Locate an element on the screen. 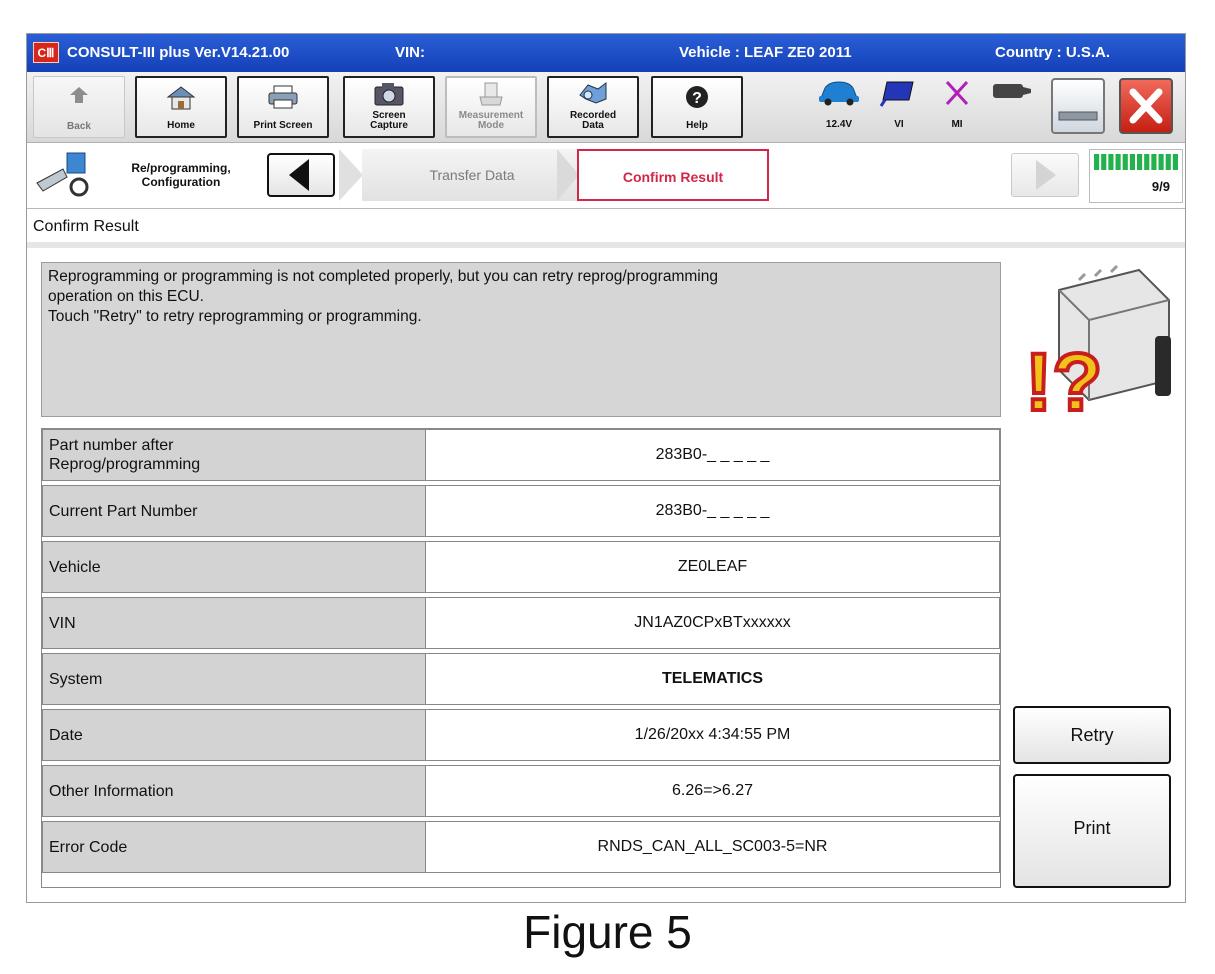  battery-voltage-status: 12.4V is located at coordinates (839, 105).